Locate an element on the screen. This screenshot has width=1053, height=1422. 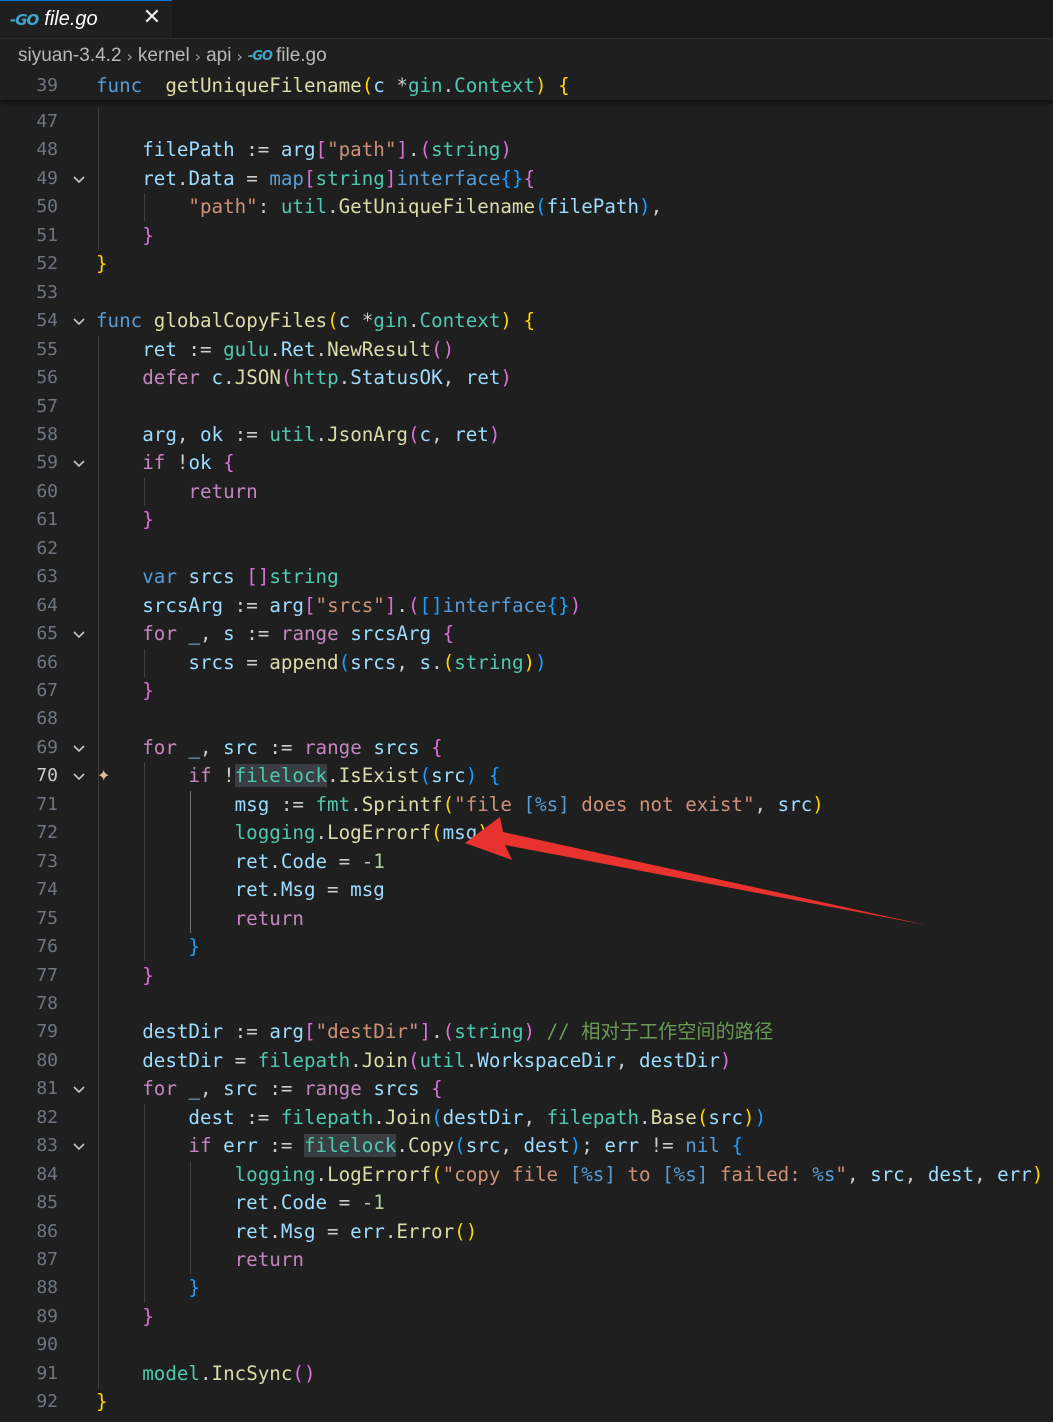
code-text: logging.LogErrorf(msg) is located at coordinates (292, 833).